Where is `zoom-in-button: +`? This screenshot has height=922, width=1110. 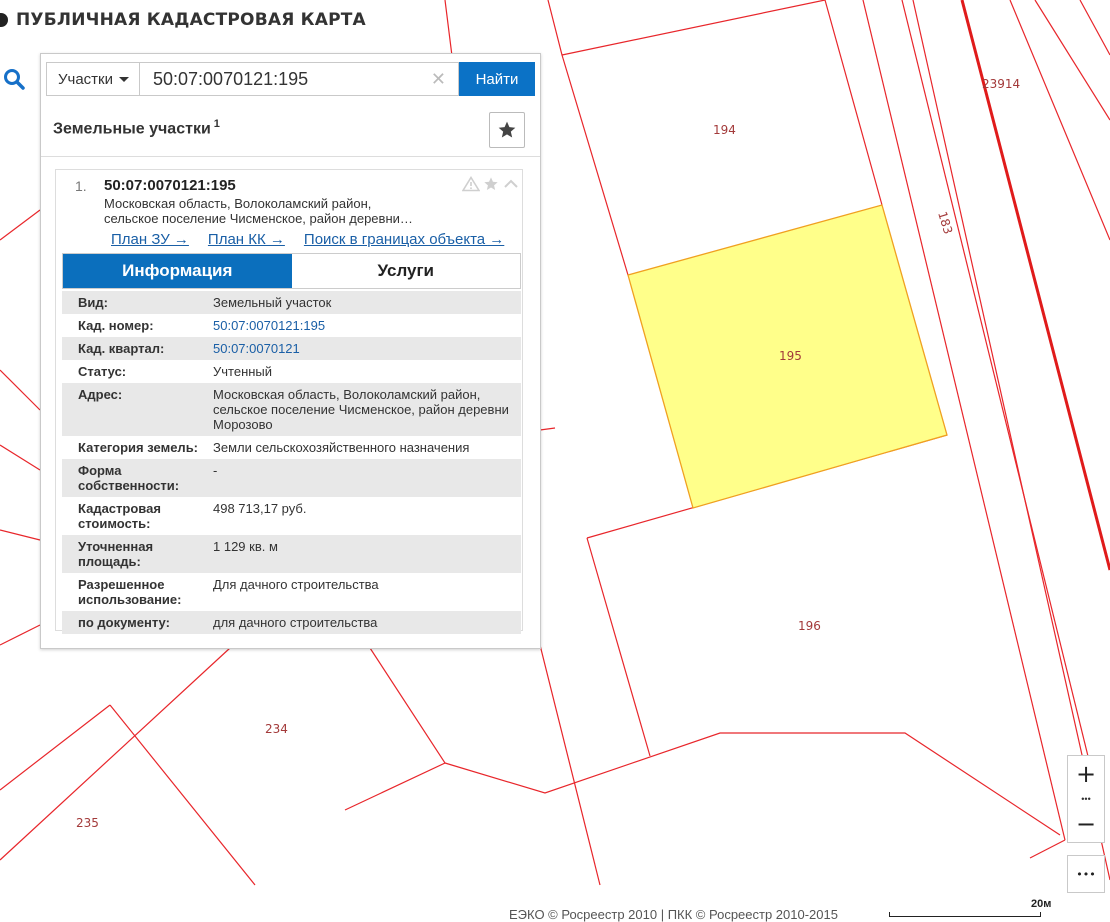 zoom-in-button: + is located at coordinates (1086, 774).